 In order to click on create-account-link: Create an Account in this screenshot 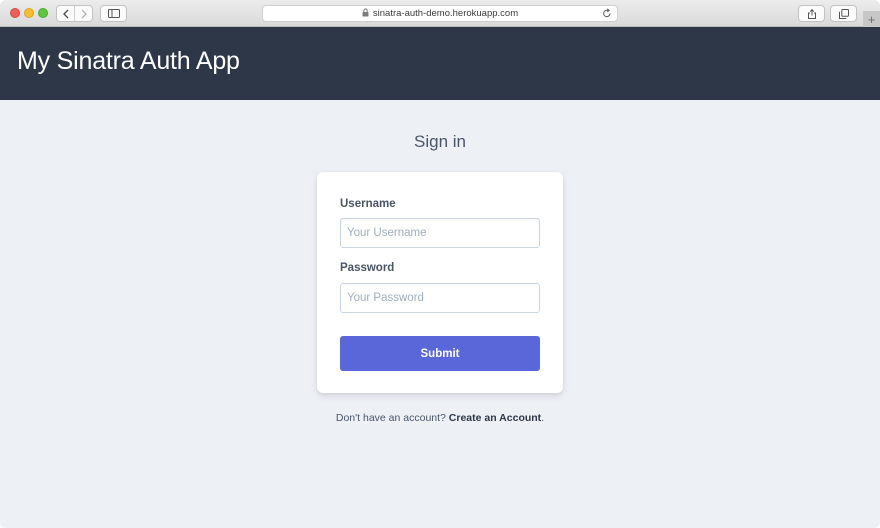, I will do `click(495, 418)`.